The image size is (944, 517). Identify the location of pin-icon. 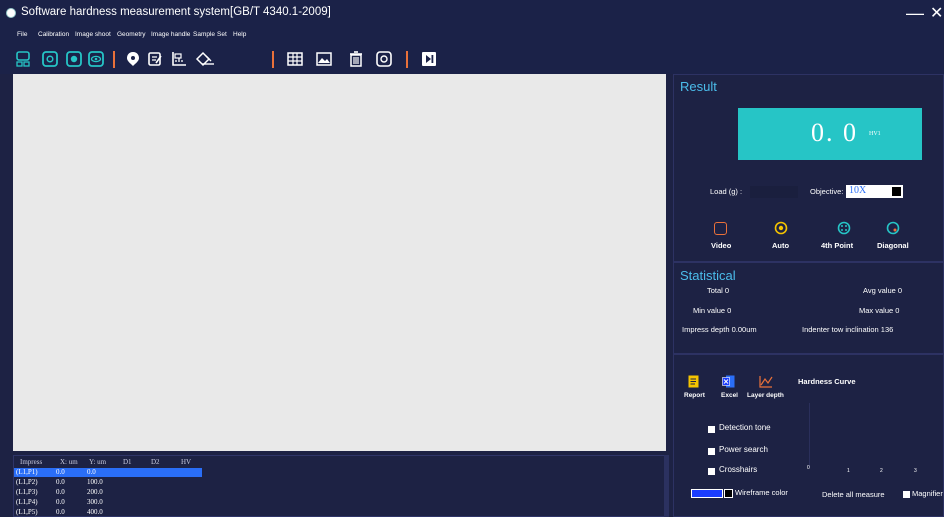
(133, 59).